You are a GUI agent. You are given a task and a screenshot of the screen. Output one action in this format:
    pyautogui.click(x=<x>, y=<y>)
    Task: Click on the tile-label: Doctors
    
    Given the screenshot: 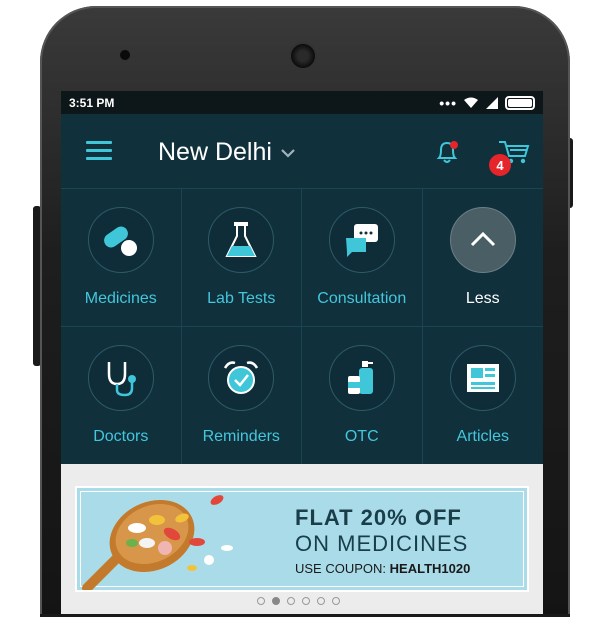 What is the action you would take?
    pyautogui.click(x=121, y=436)
    